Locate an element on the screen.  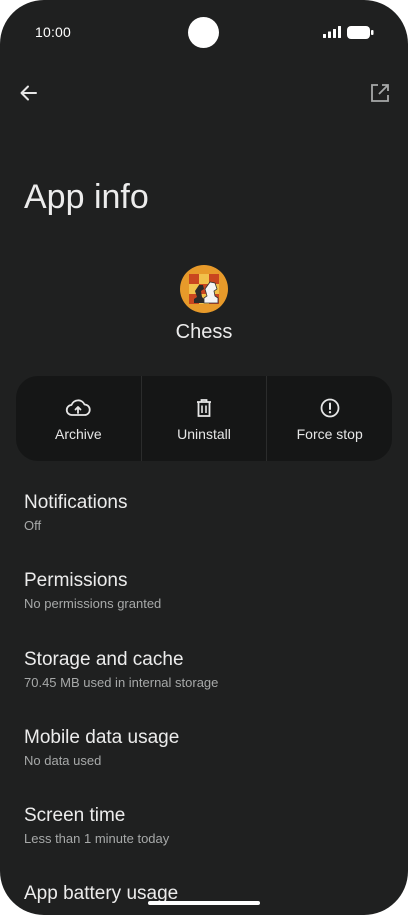
settings-item-title: Notifications is located at coordinates (76, 502).